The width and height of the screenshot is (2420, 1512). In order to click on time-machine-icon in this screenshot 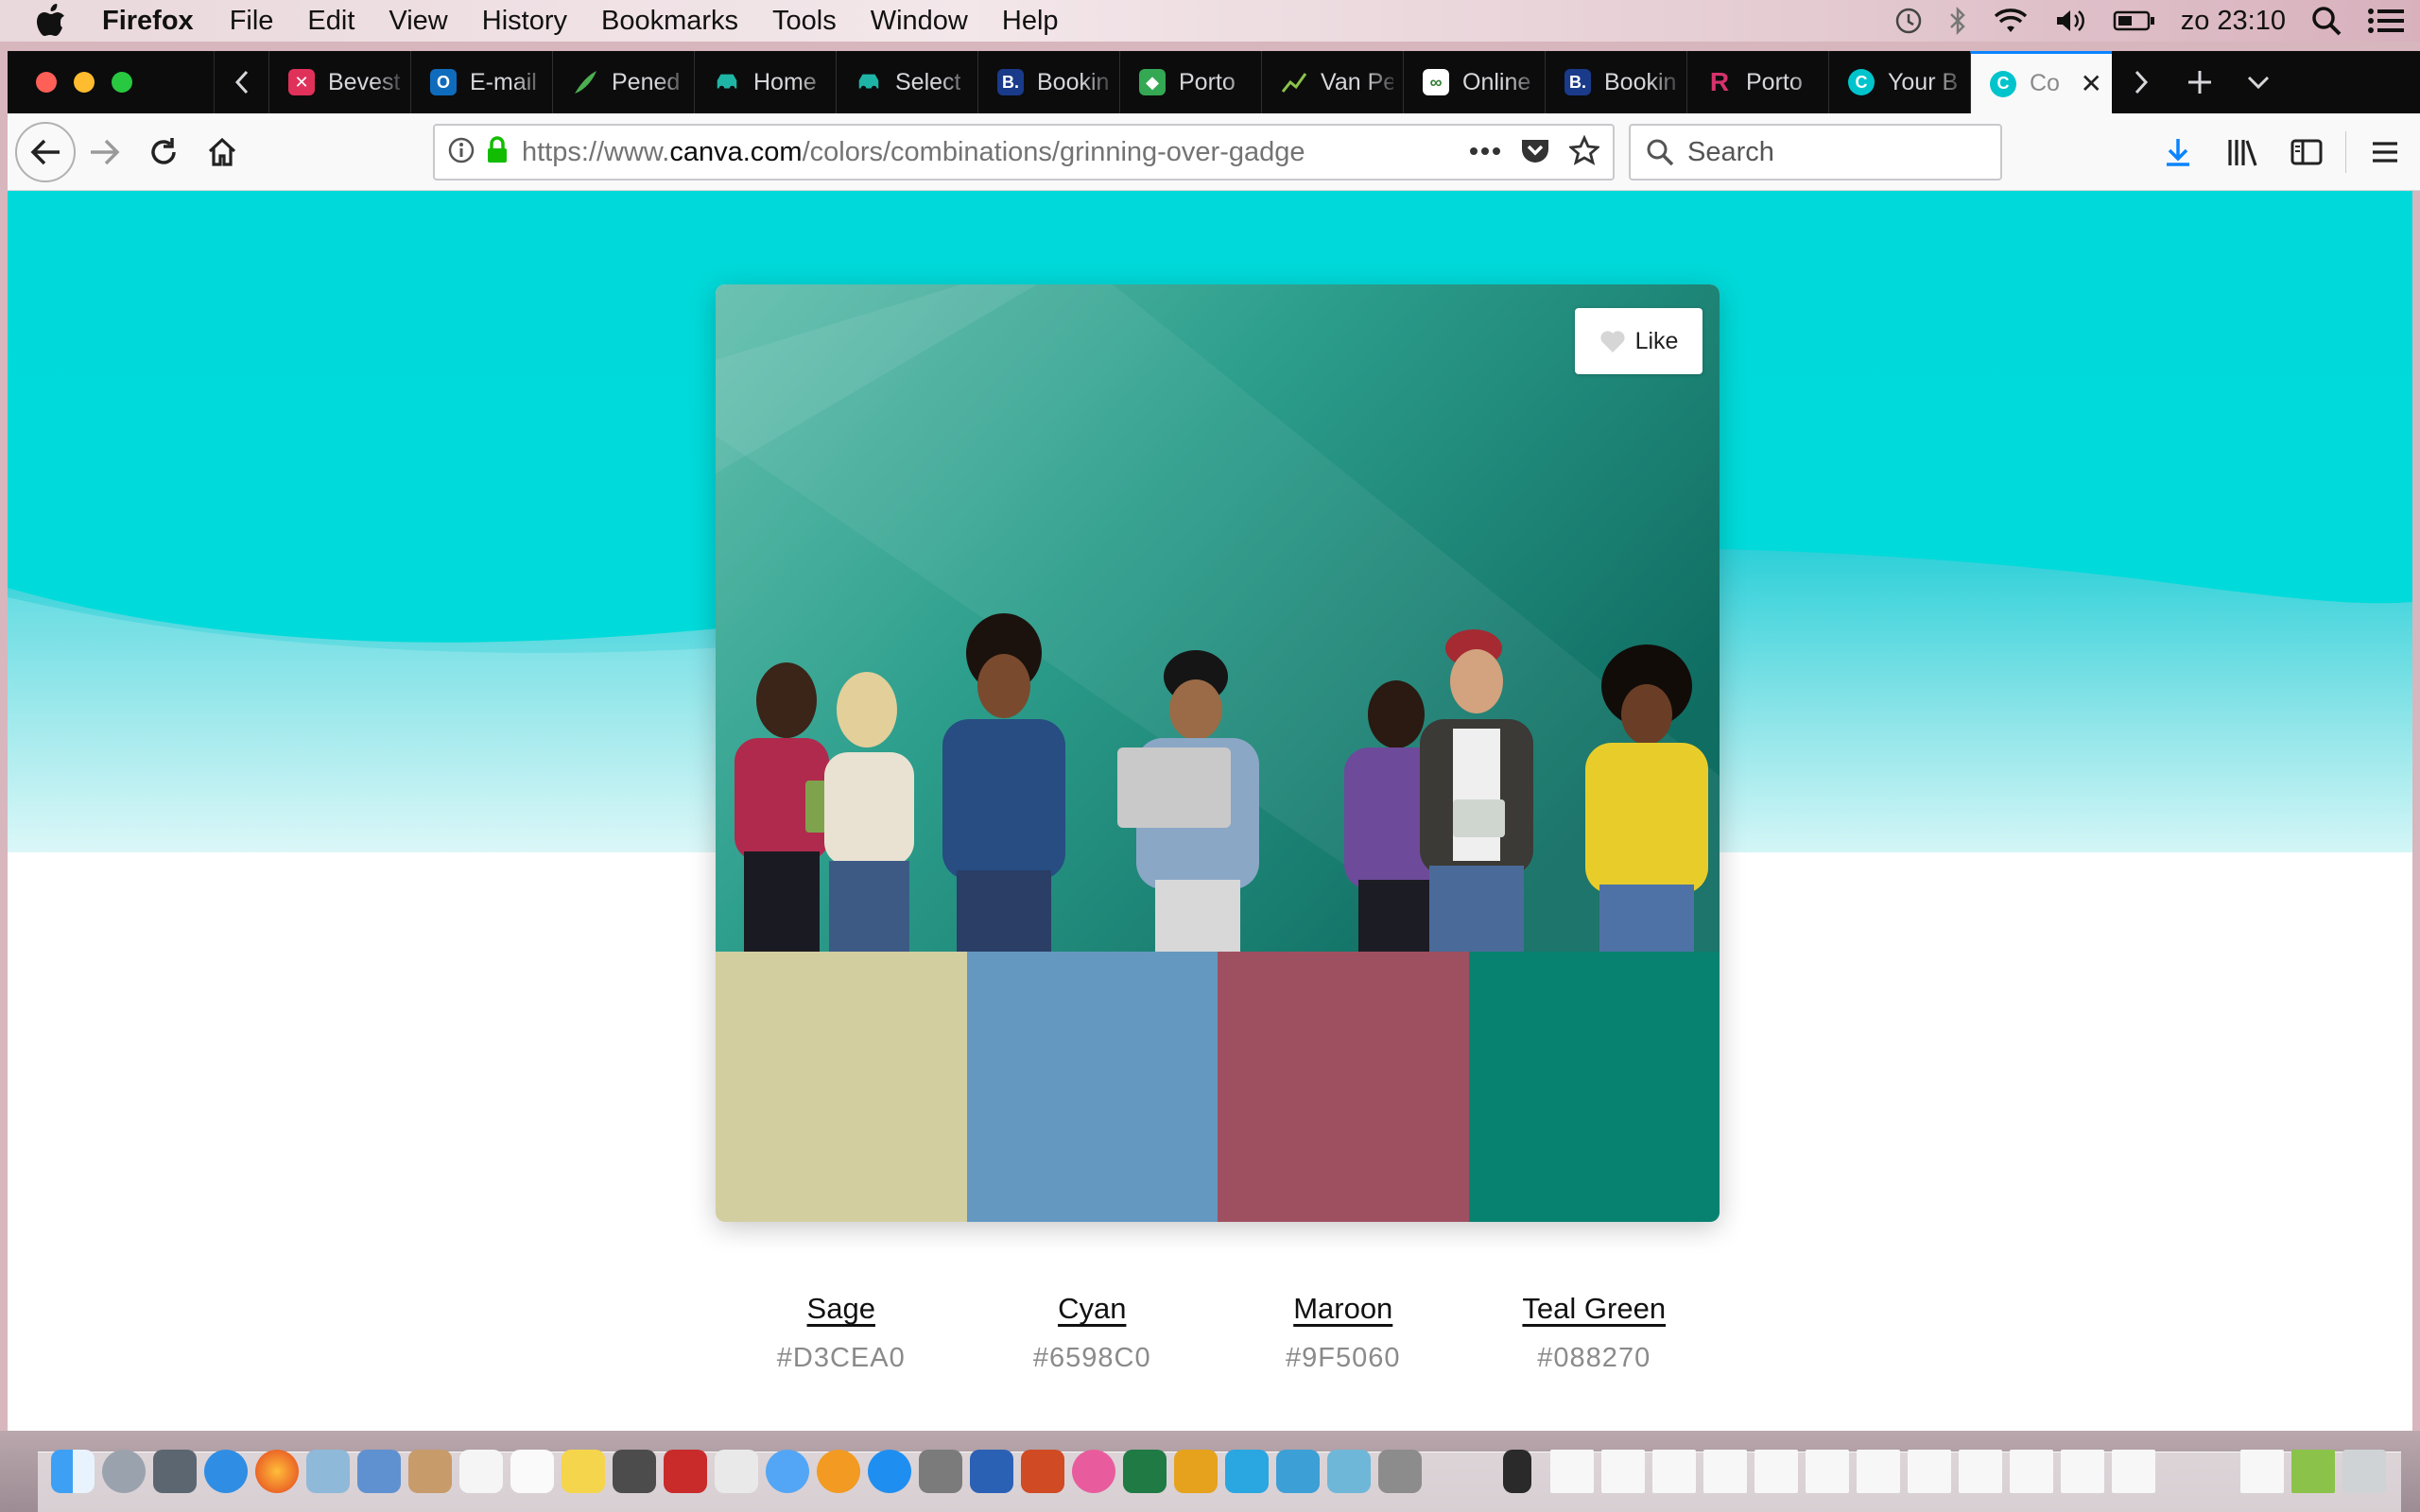, I will do `click(1908, 21)`.